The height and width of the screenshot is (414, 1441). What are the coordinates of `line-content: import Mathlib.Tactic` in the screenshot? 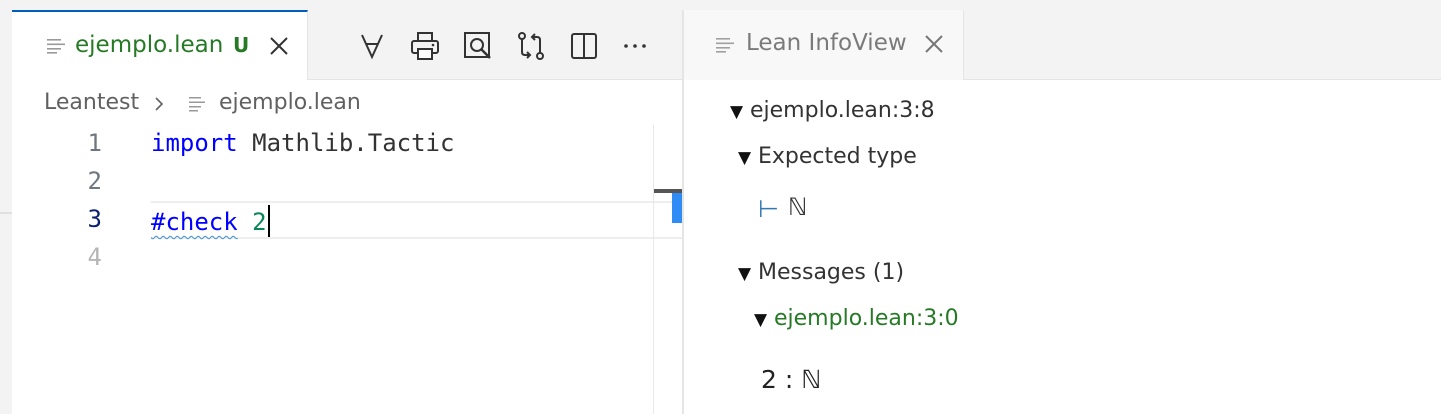 It's located at (302, 143).